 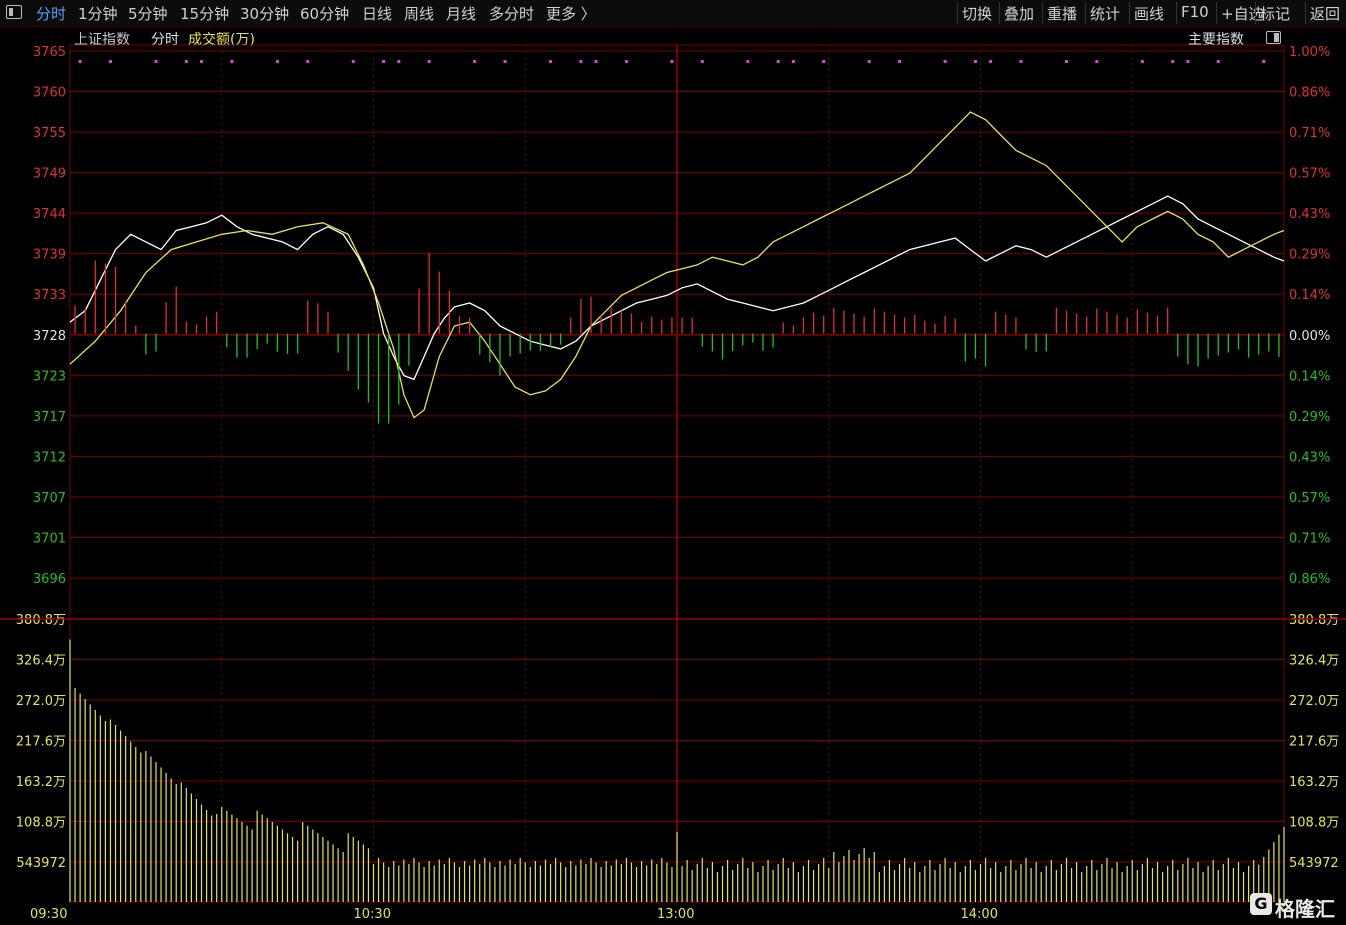 I want to click on price-tick-label: 3744, so click(x=49, y=214).